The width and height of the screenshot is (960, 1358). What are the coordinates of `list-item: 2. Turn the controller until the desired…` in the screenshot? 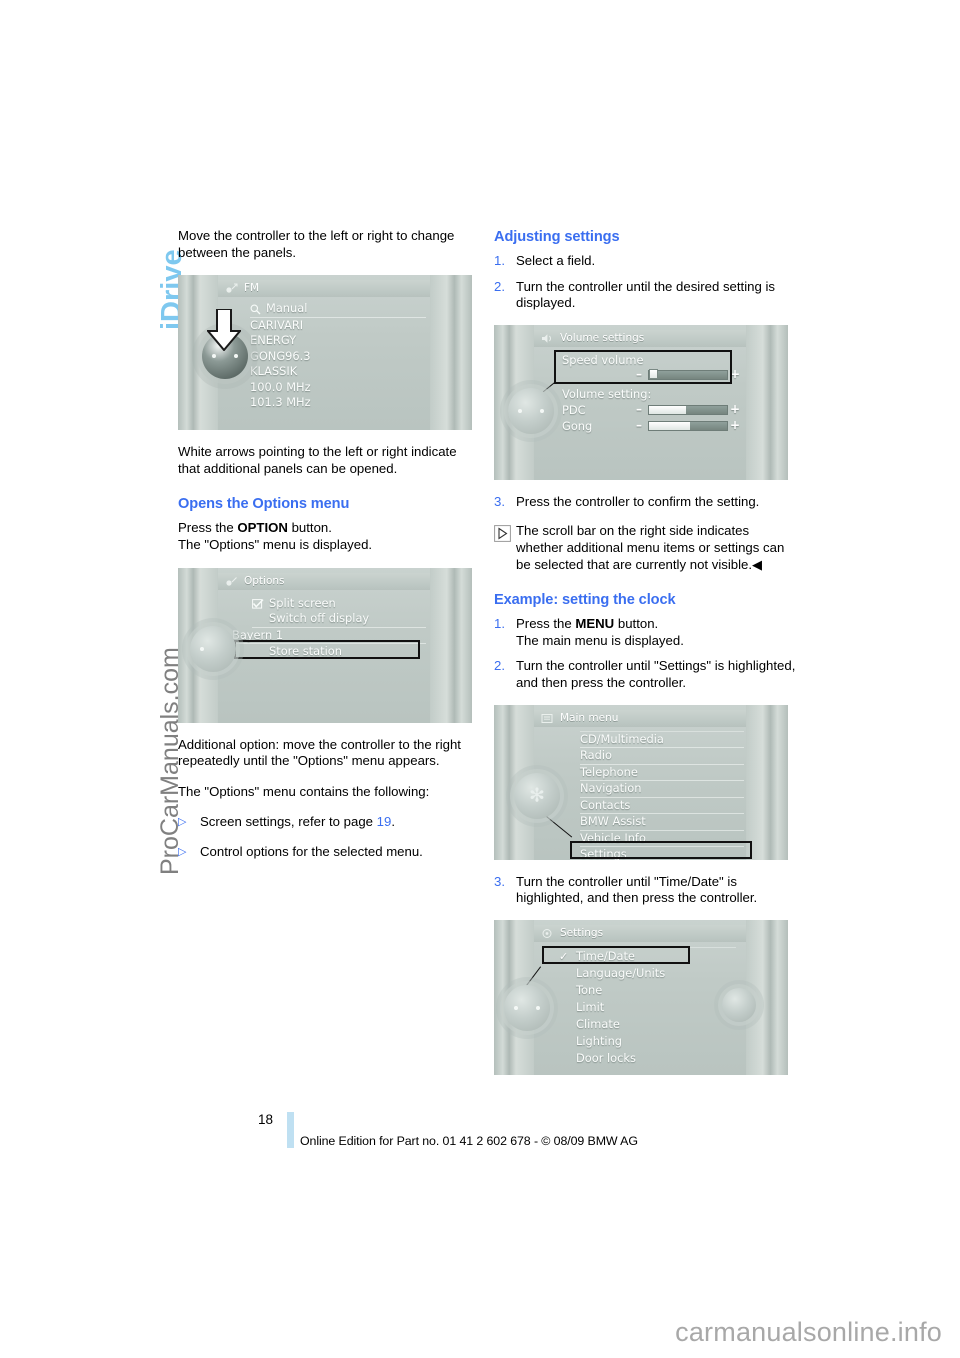 It's located at (645, 295).